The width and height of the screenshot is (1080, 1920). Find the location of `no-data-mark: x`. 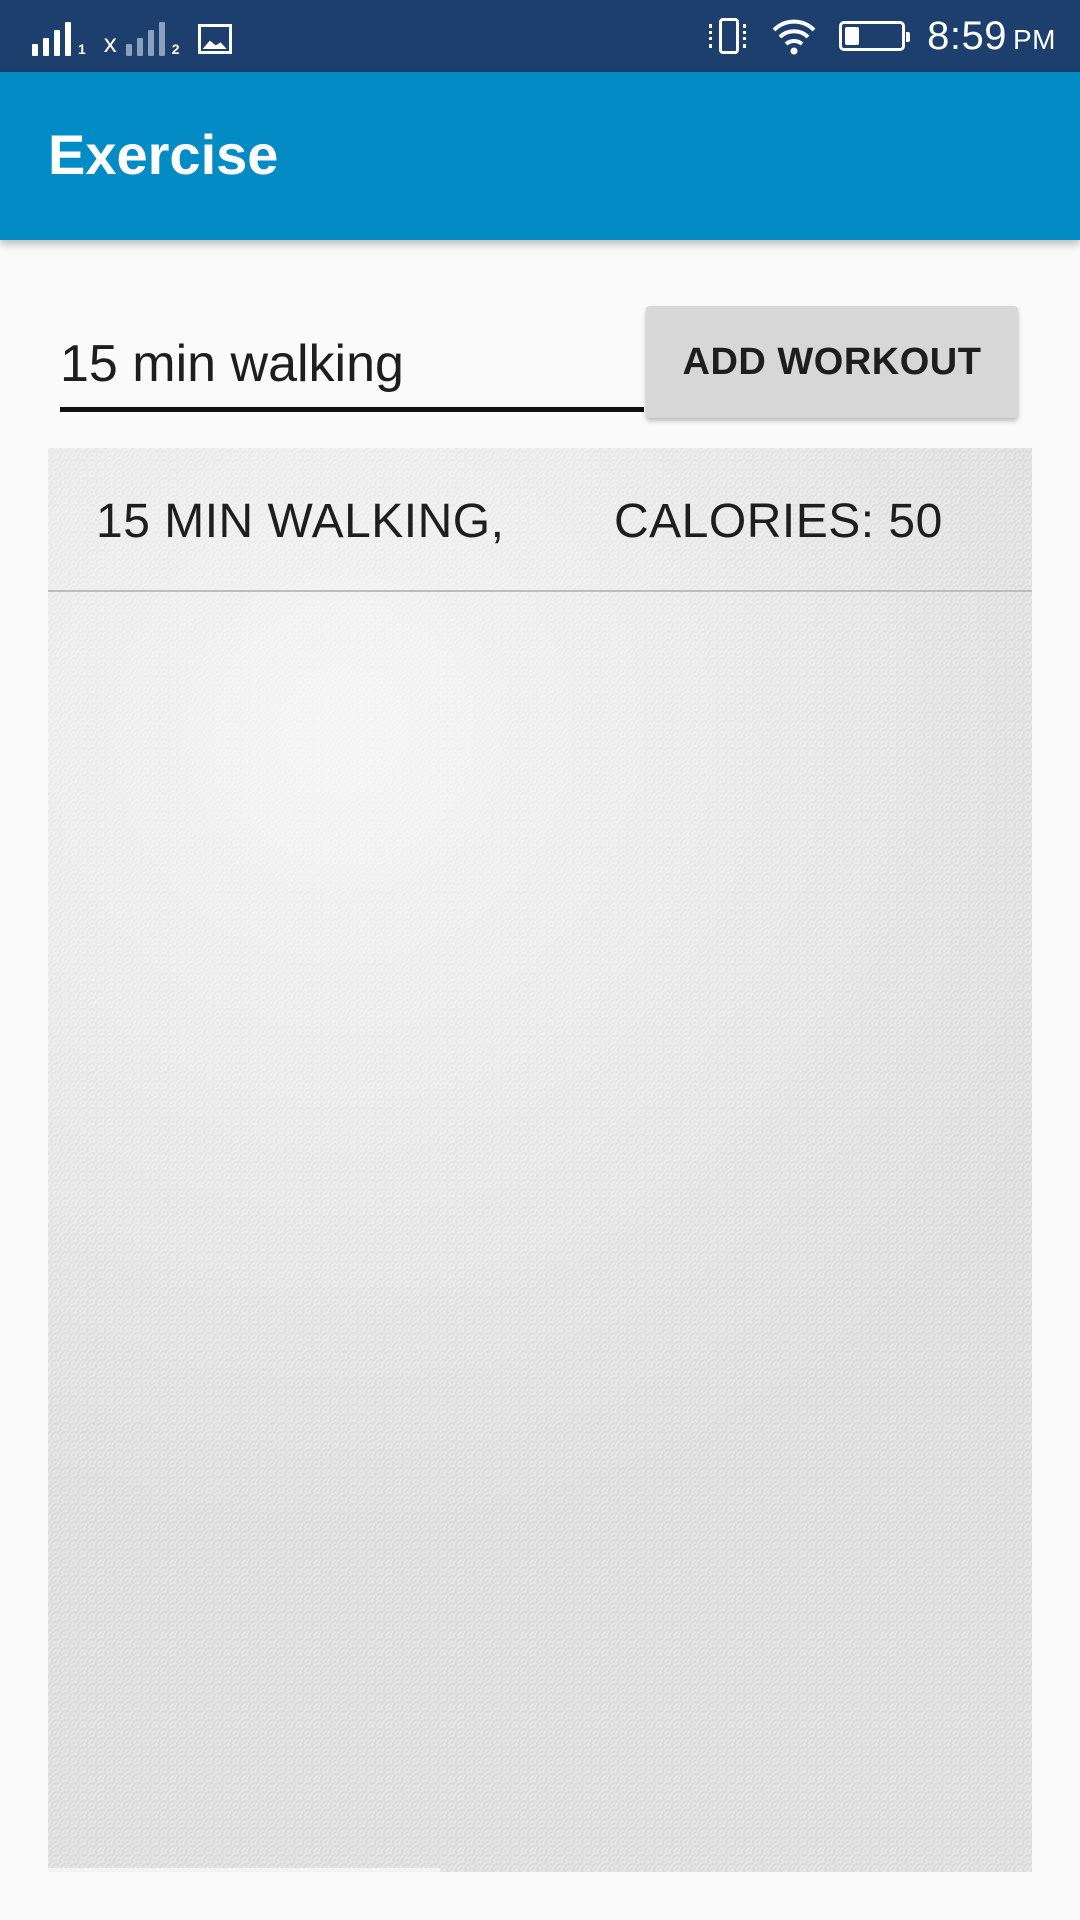

no-data-mark: x is located at coordinates (110, 43).